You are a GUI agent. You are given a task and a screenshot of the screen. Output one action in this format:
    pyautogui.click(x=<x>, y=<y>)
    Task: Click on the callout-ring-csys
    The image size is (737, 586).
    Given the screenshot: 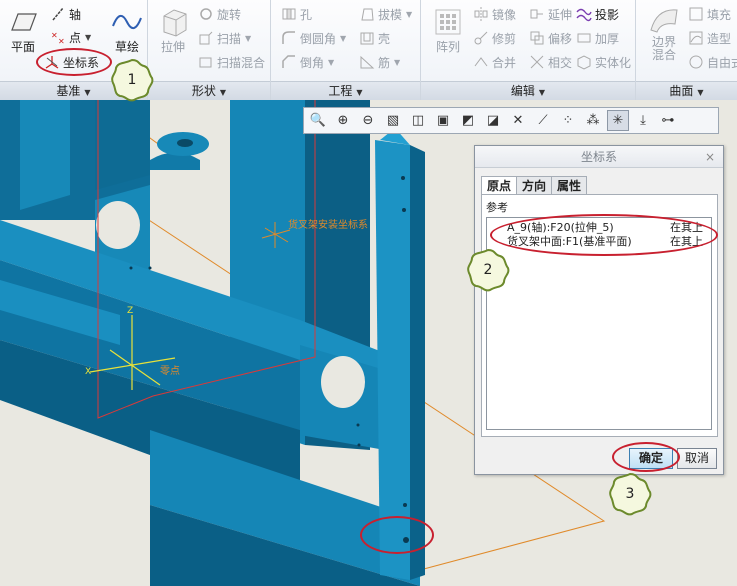 What is the action you would take?
    pyautogui.click(x=74, y=62)
    